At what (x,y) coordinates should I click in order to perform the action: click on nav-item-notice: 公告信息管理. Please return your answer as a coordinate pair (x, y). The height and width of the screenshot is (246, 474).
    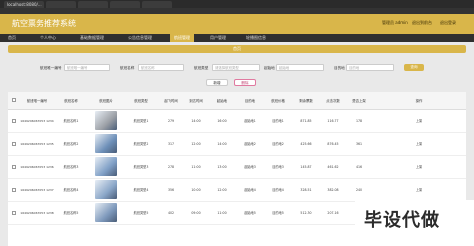
    Looking at the image, I should click on (140, 38).